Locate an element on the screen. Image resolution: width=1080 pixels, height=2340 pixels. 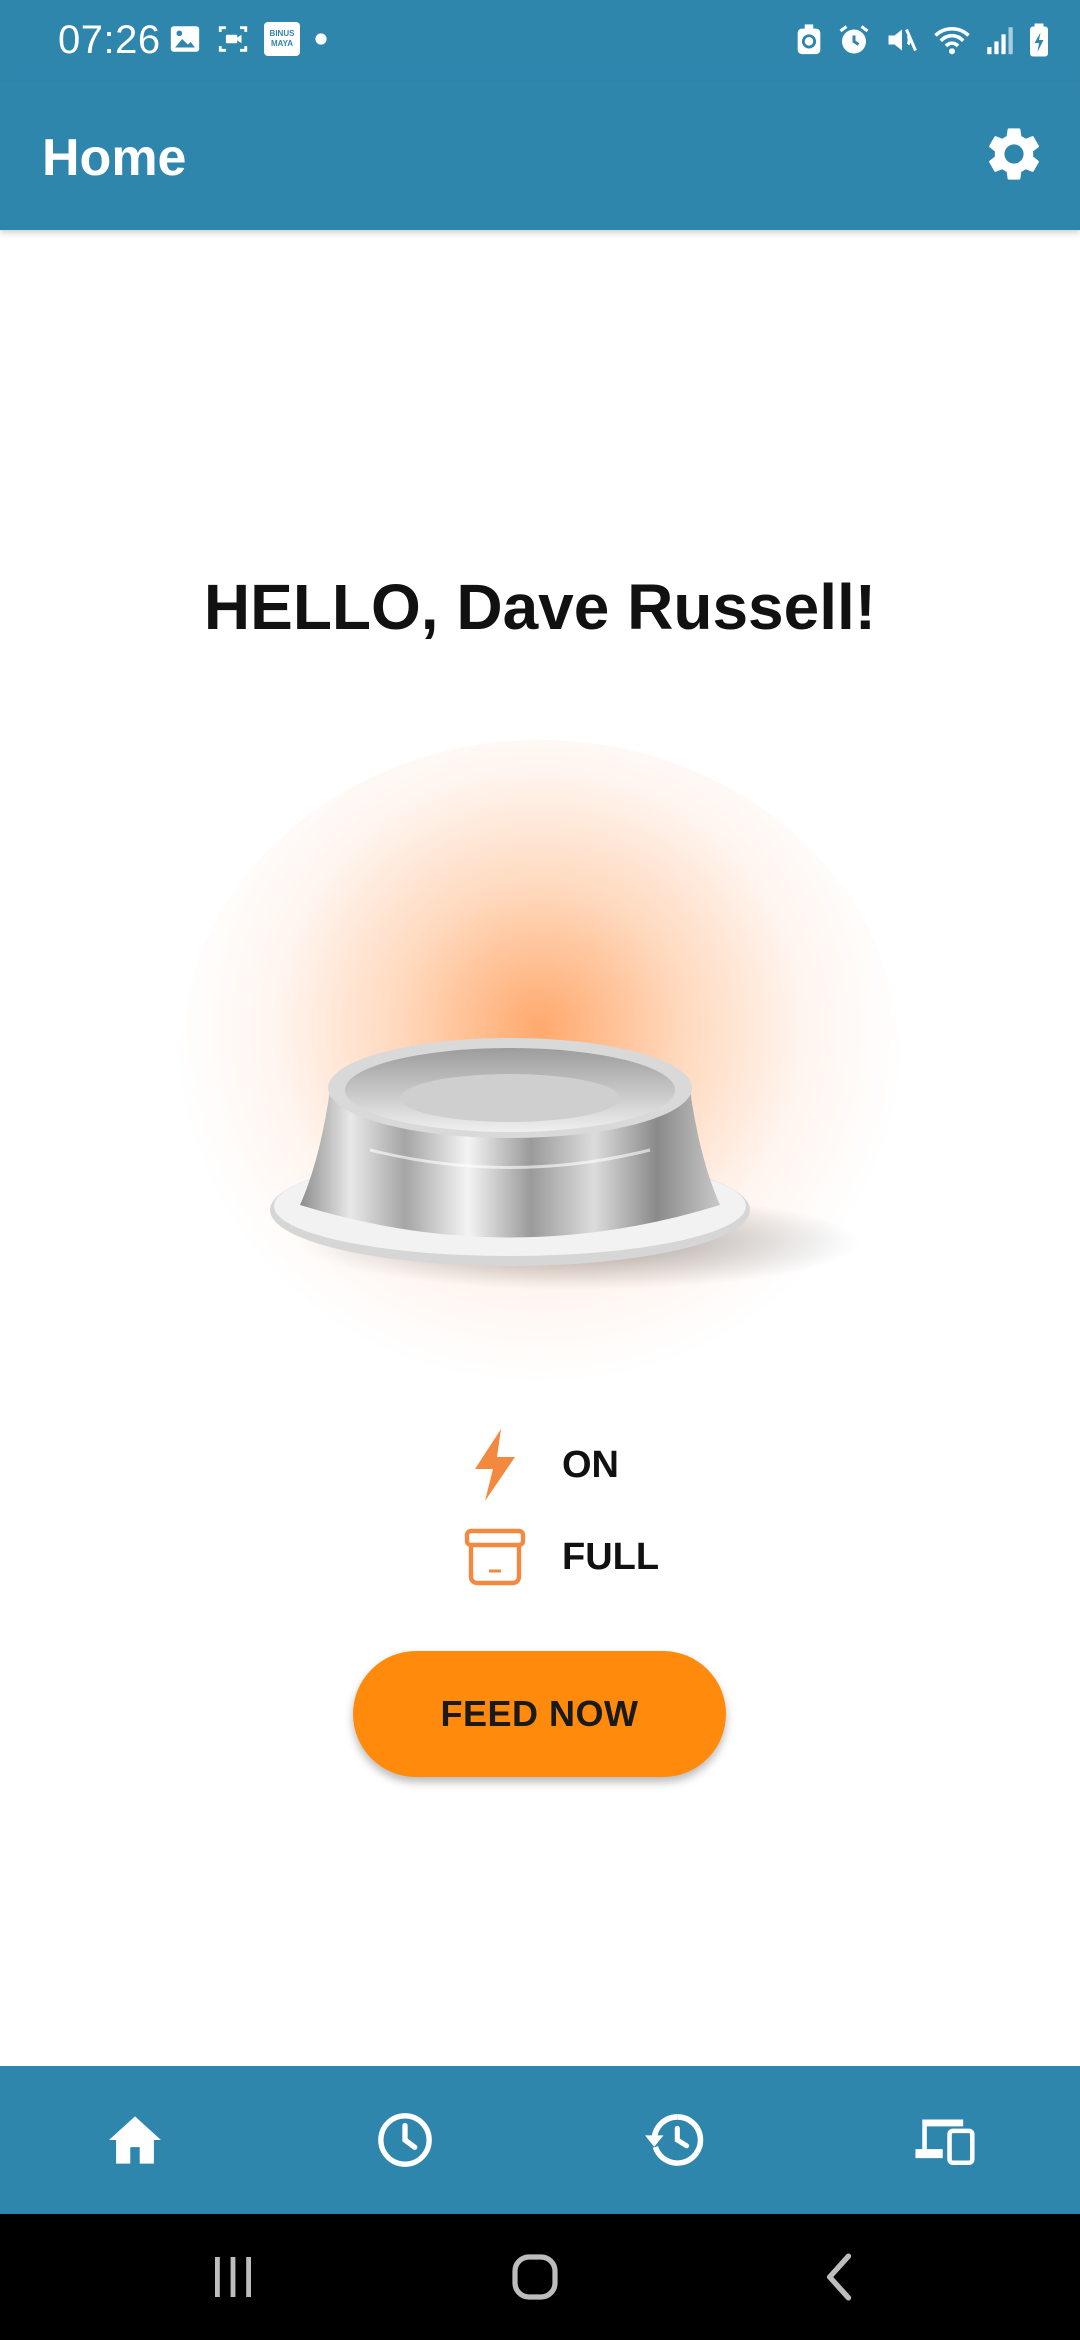
history-icon is located at coordinates (674, 2140).